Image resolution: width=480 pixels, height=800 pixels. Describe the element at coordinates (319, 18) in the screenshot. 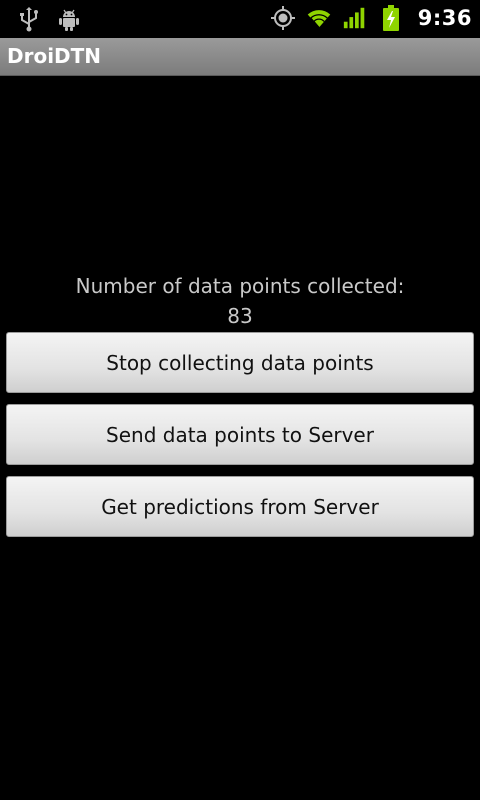

I see `wifi-icon` at that location.